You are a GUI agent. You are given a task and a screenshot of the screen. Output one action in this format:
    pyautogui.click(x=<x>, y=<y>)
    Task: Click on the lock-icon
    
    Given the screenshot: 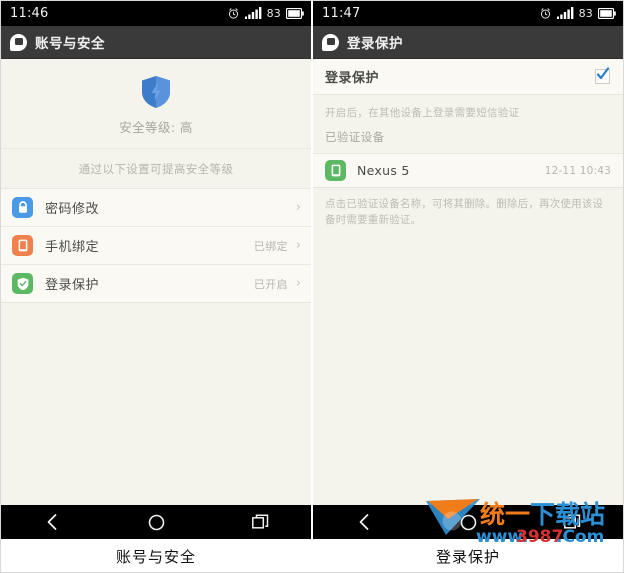 What is the action you would take?
    pyautogui.click(x=22, y=207)
    